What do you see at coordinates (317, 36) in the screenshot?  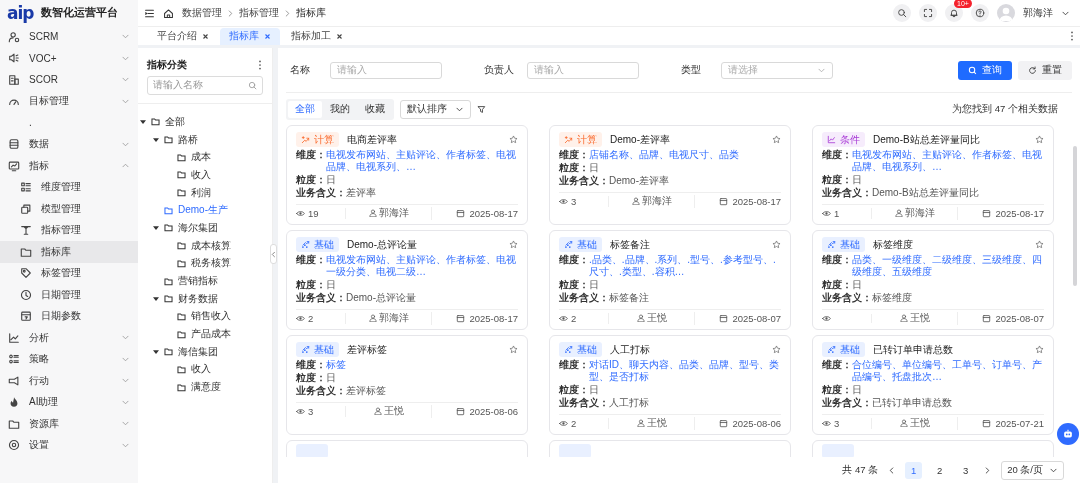 I see `tab: 指标加工` at bounding box center [317, 36].